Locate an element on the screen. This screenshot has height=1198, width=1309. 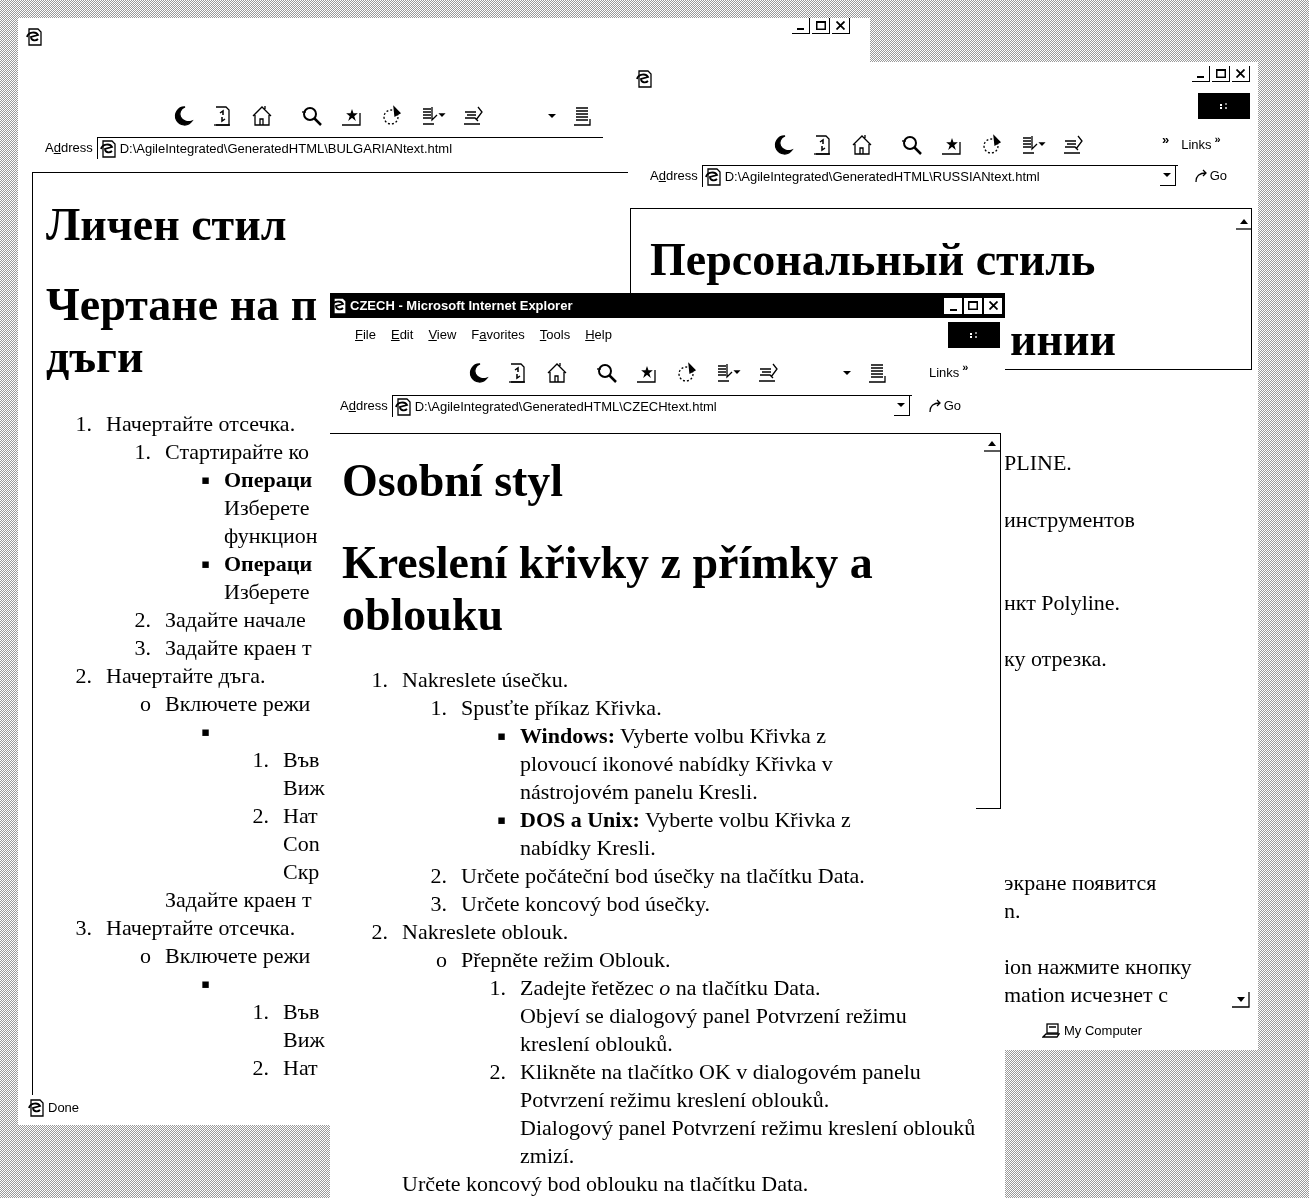
paragraph-text: PLINE. is located at coordinates (1038, 463).